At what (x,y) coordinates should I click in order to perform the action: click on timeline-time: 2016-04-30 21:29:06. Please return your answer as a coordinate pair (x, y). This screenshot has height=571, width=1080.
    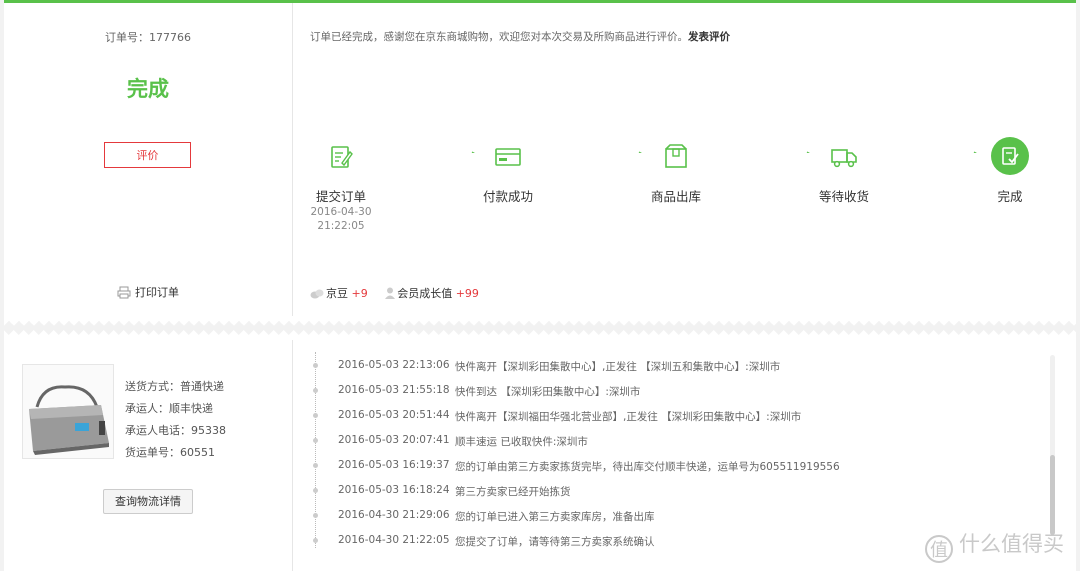
    Looking at the image, I should click on (394, 515).